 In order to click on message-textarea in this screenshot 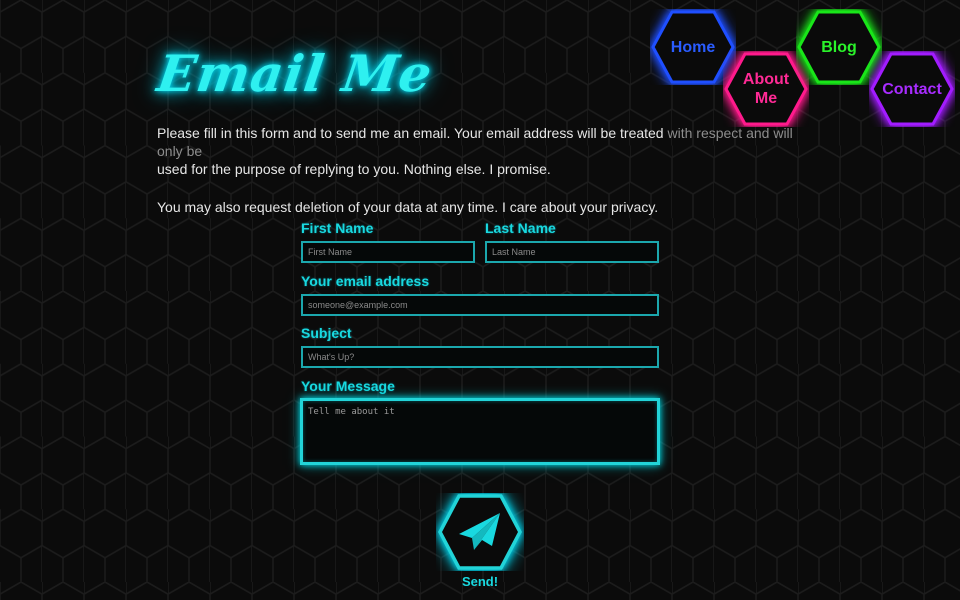, I will do `click(480, 431)`.